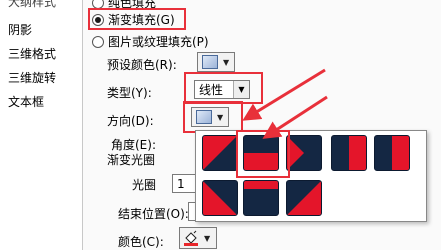 Image resolution: width=441 pixels, height=250 pixels. What do you see at coordinates (284, 94) in the screenshot?
I see `arrow-to-direction-icon` at bounding box center [284, 94].